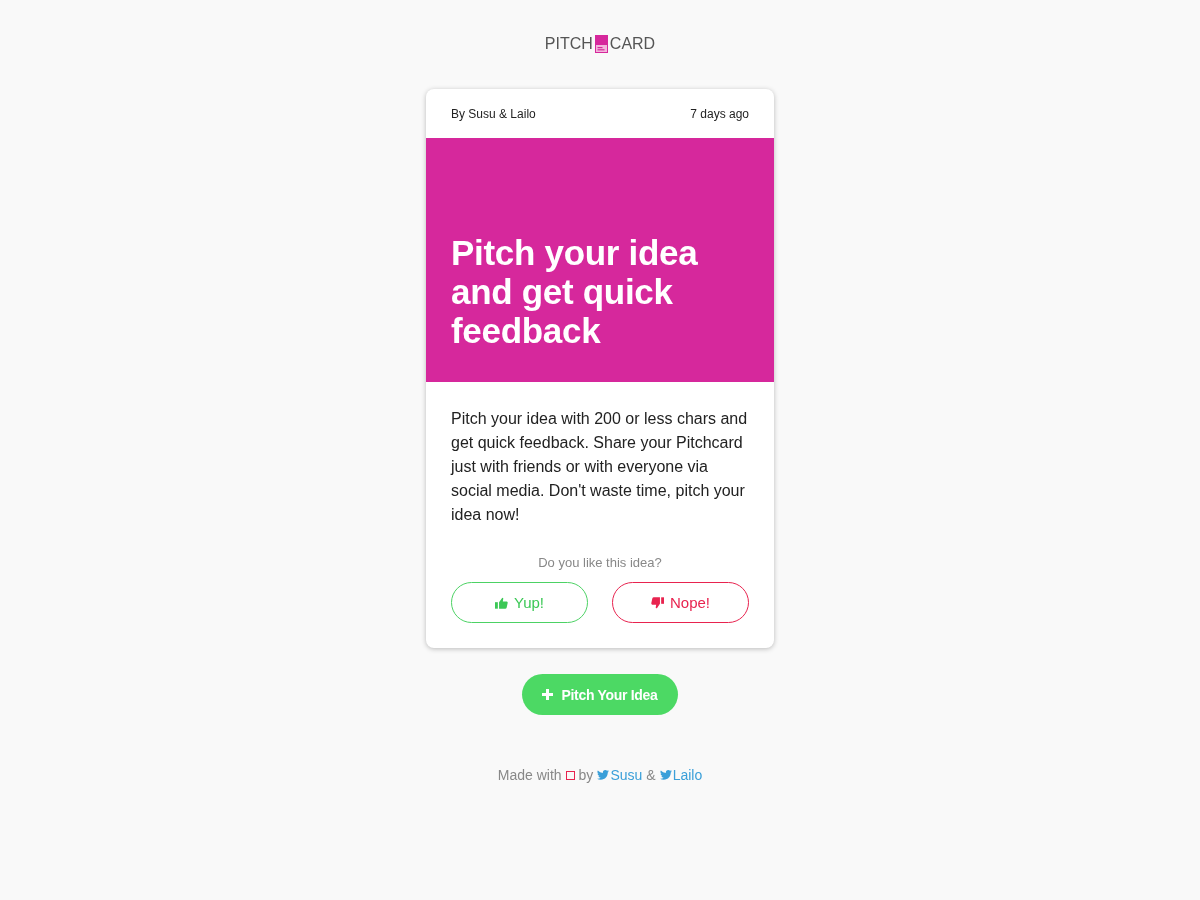  Describe the element at coordinates (599, 467) in the screenshot. I see `description-text: Pitch your idea with 200 or less chars and get quick feedback. Share your Pitchcard just with friends or with everyone via social media. Don't waste time, pitch your idea now!` at that location.